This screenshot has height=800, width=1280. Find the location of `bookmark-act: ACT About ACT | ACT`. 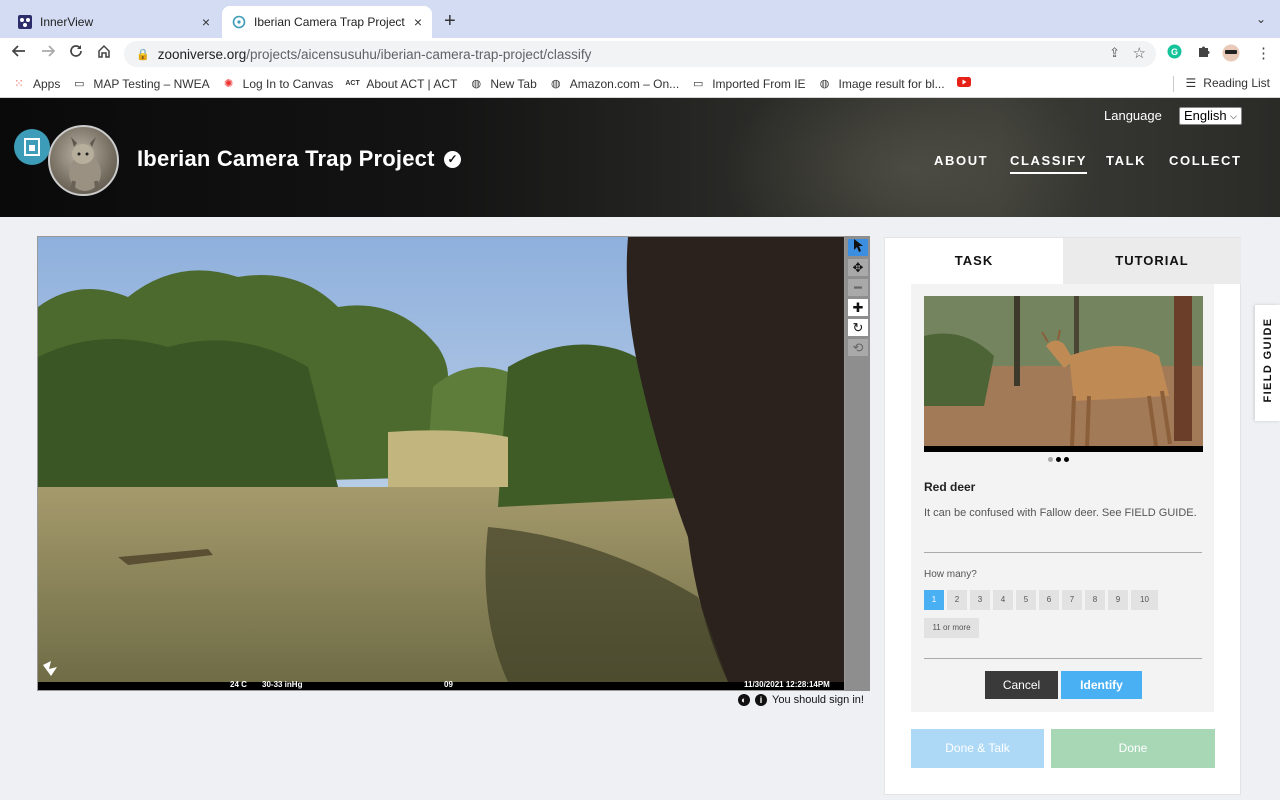

bookmark-act: ACT About ACT | ACT is located at coordinates (401, 84).